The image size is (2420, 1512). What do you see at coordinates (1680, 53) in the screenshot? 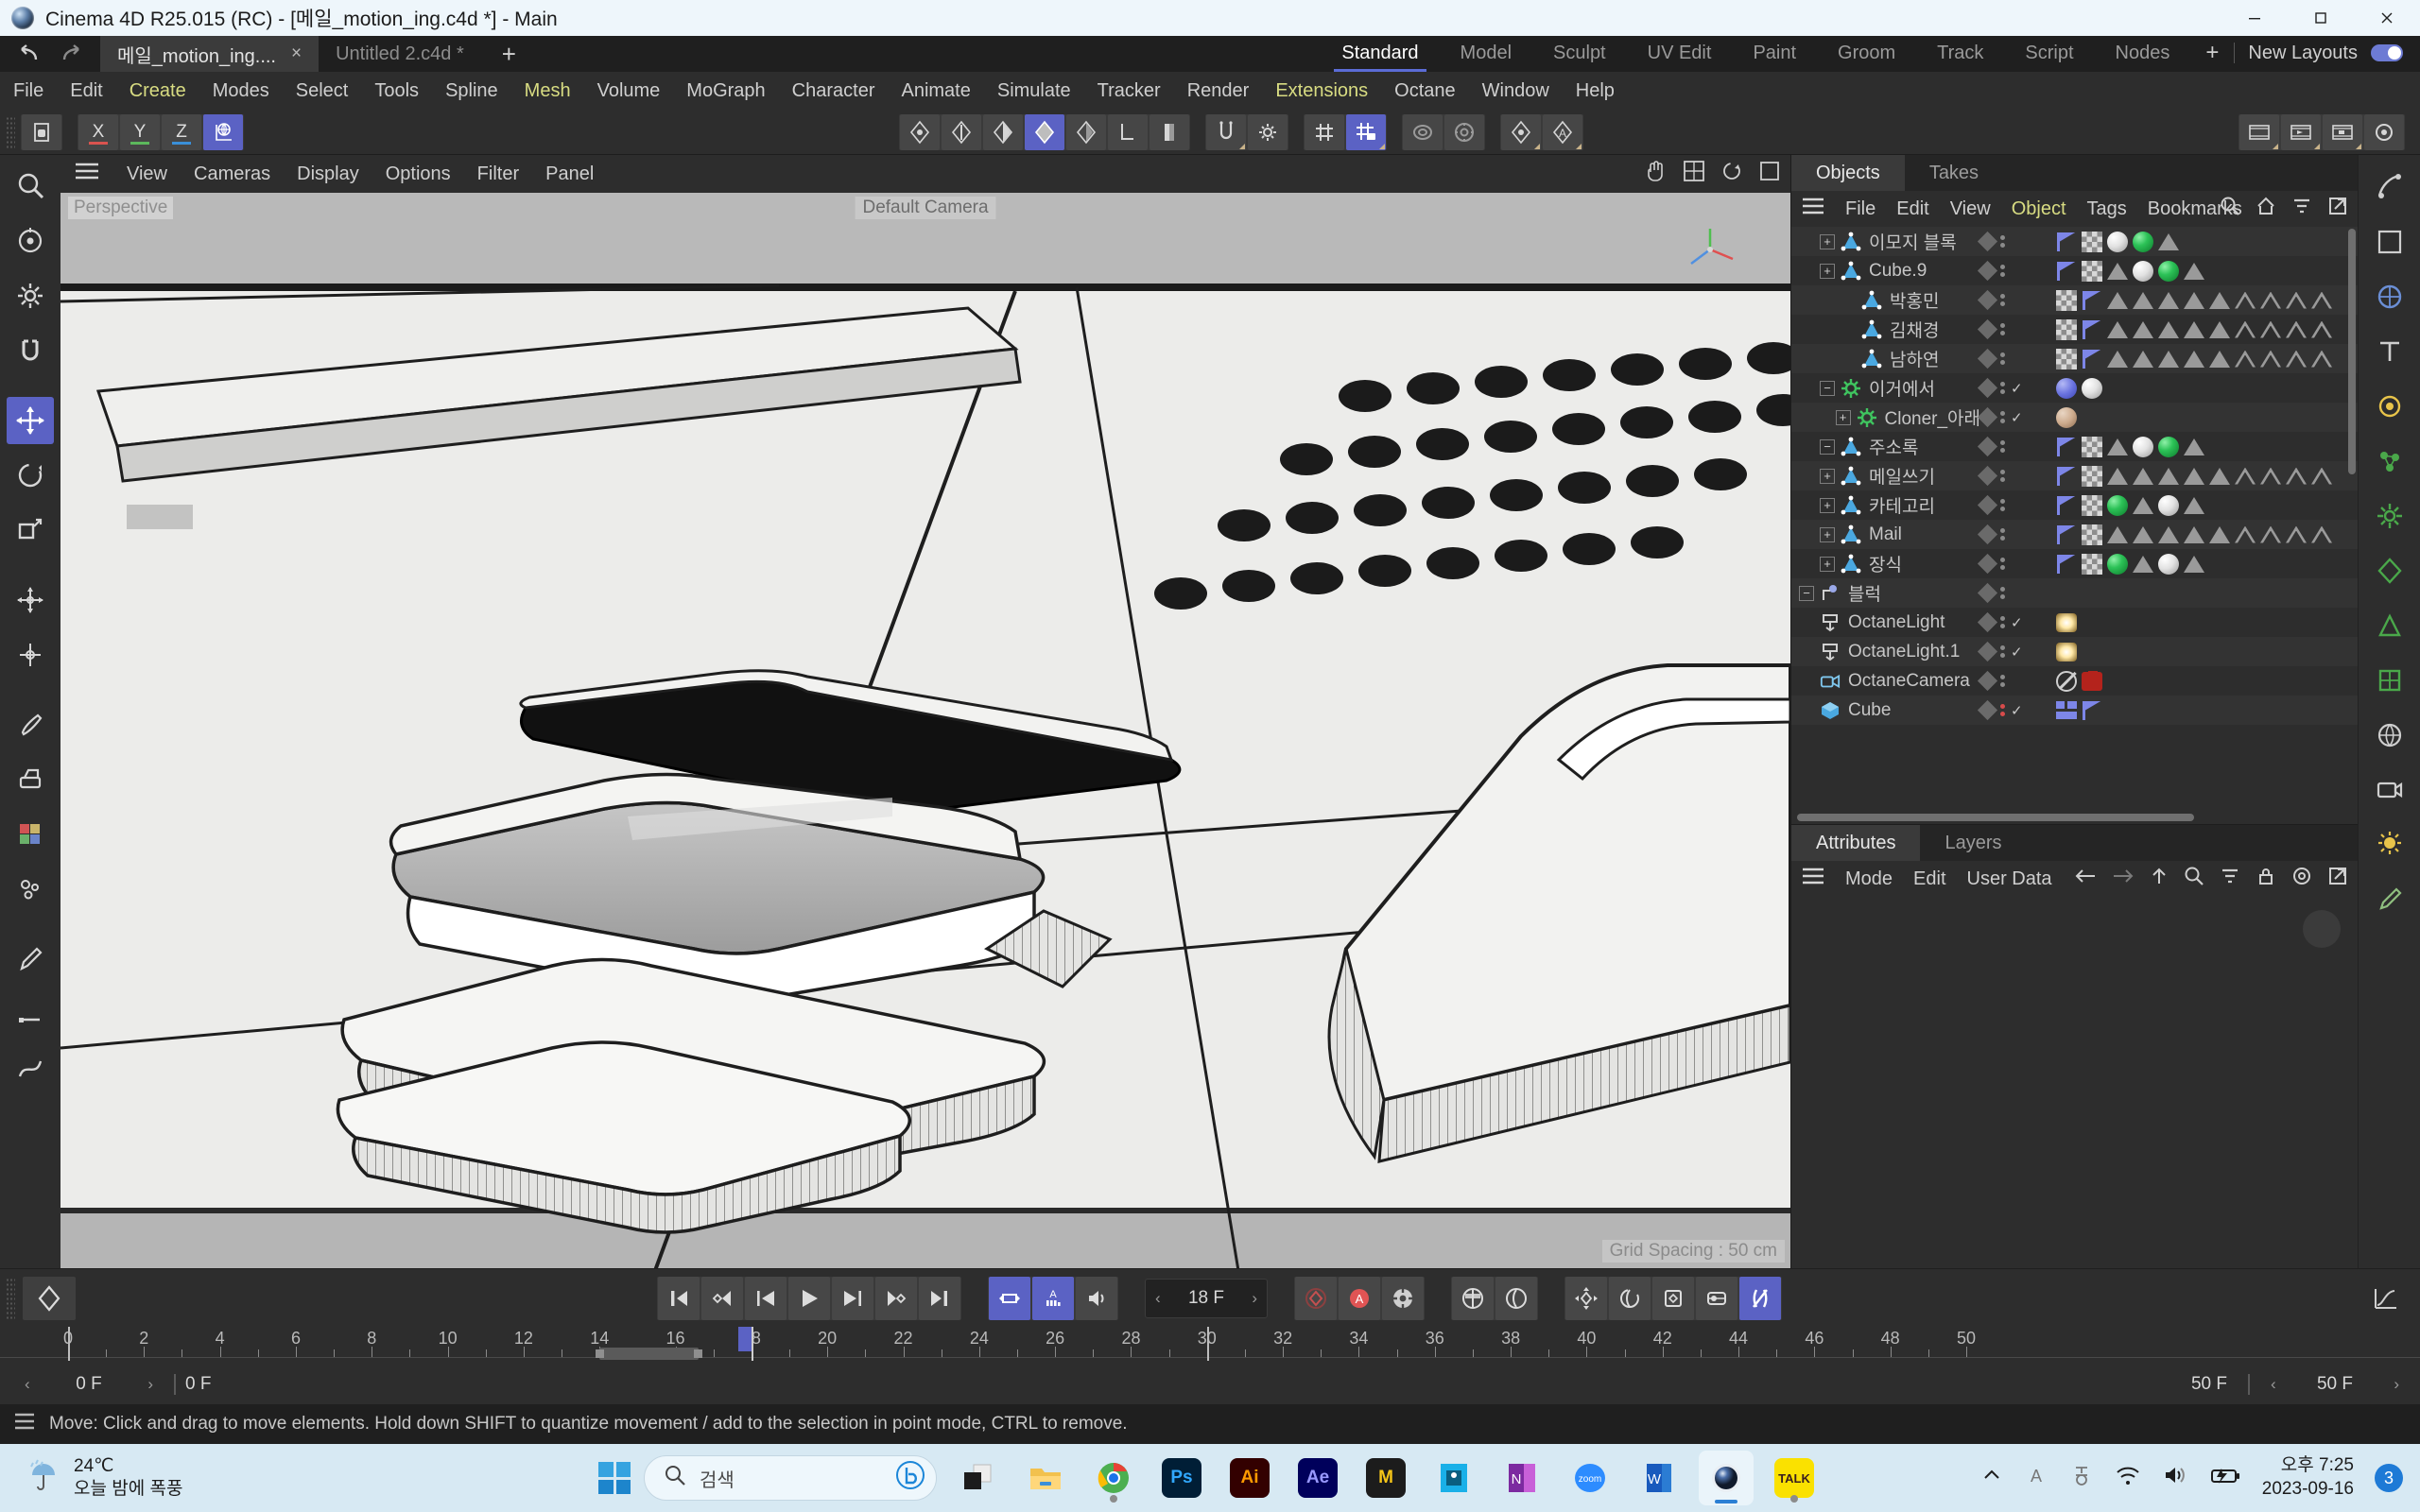
I see `layout-tab-uv-edit: UV Edit` at bounding box center [1680, 53].